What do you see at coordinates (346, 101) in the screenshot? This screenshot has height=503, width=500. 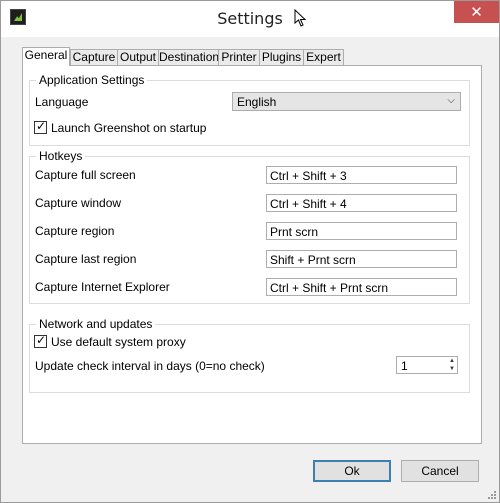 I see `language-select: English ⌵` at bounding box center [346, 101].